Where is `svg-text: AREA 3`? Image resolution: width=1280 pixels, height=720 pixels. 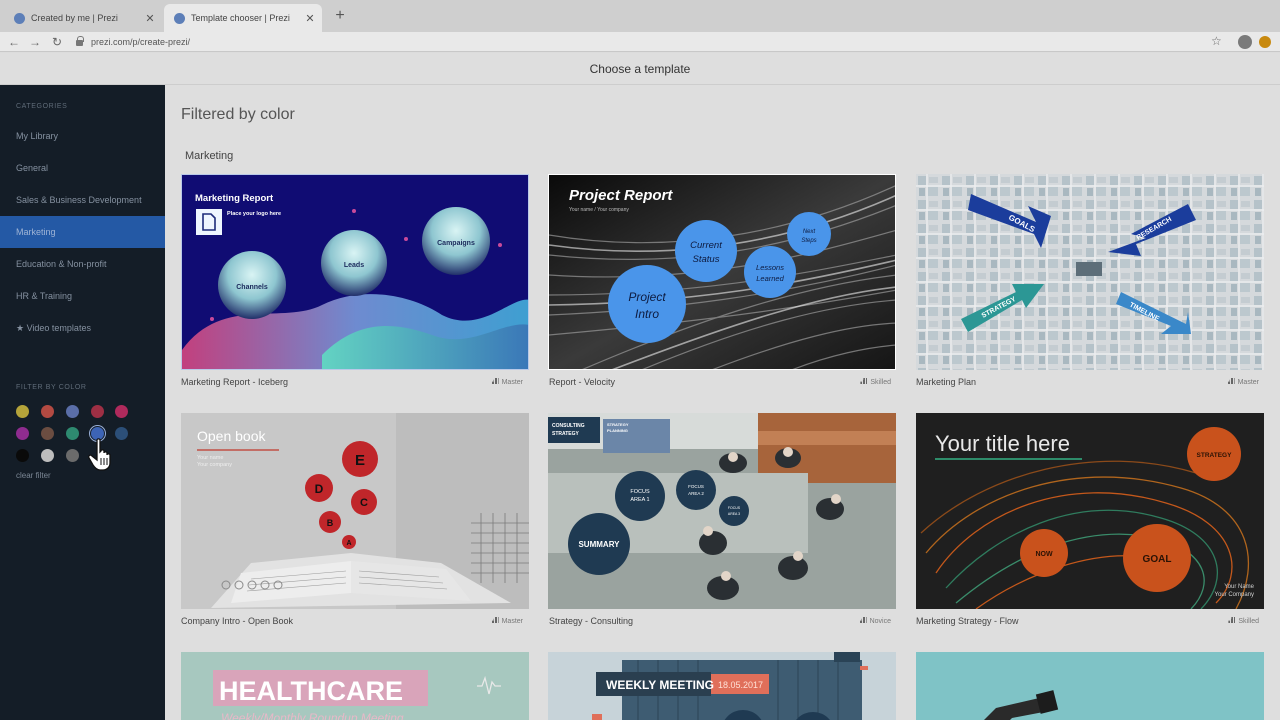
svg-text: AREA 3 is located at coordinates (734, 514).